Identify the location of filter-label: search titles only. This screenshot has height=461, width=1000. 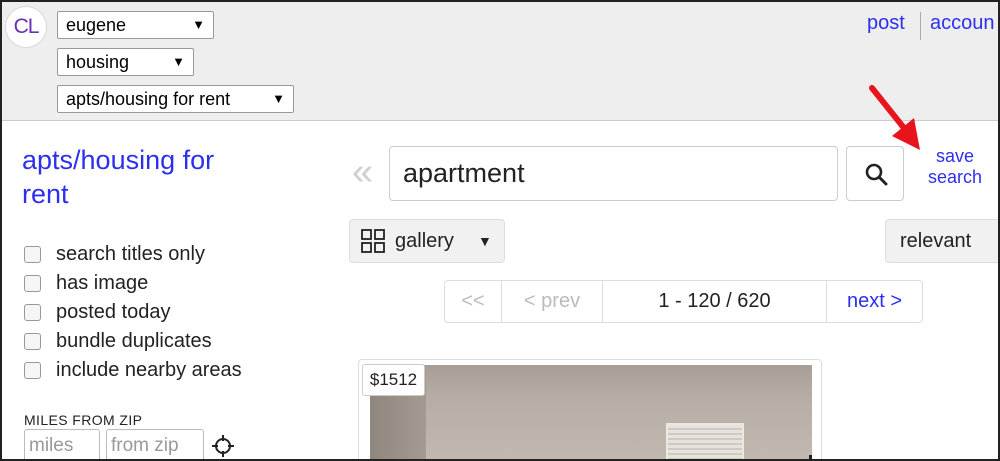
(130, 254).